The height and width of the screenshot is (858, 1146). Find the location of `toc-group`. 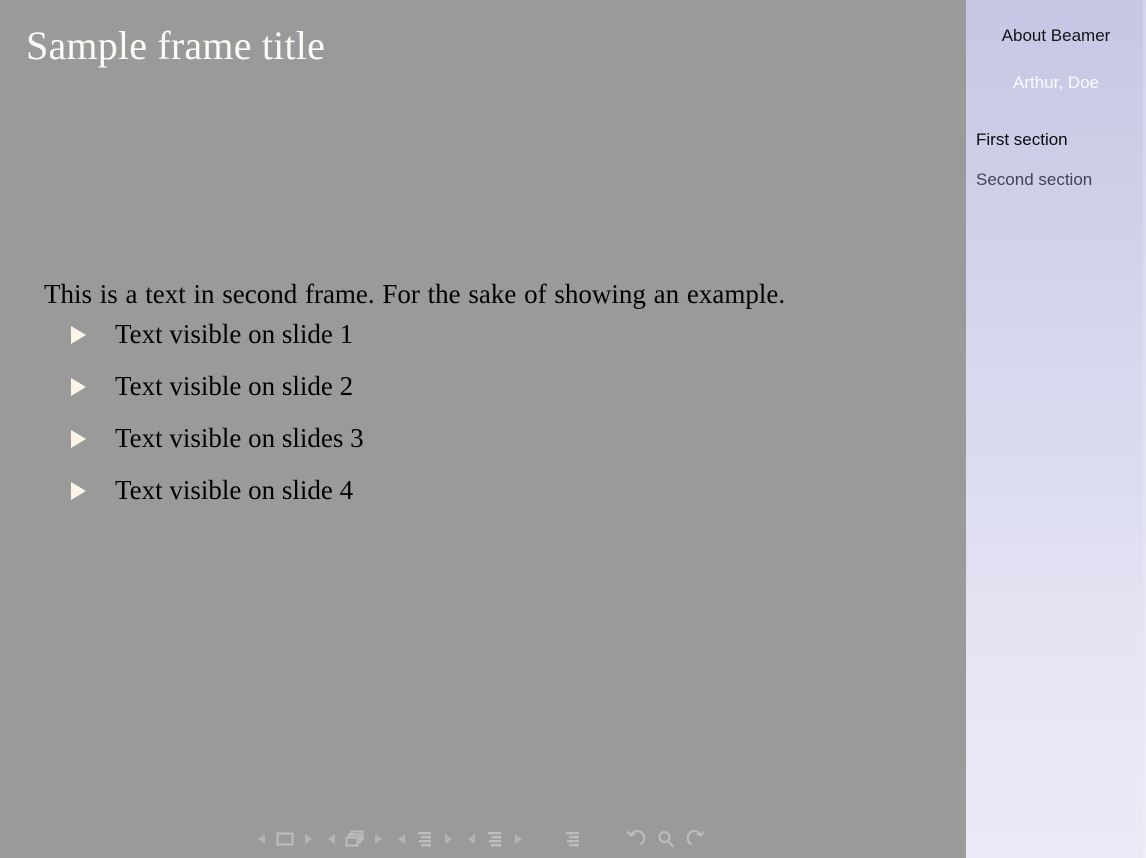

toc-group is located at coordinates (573, 839).